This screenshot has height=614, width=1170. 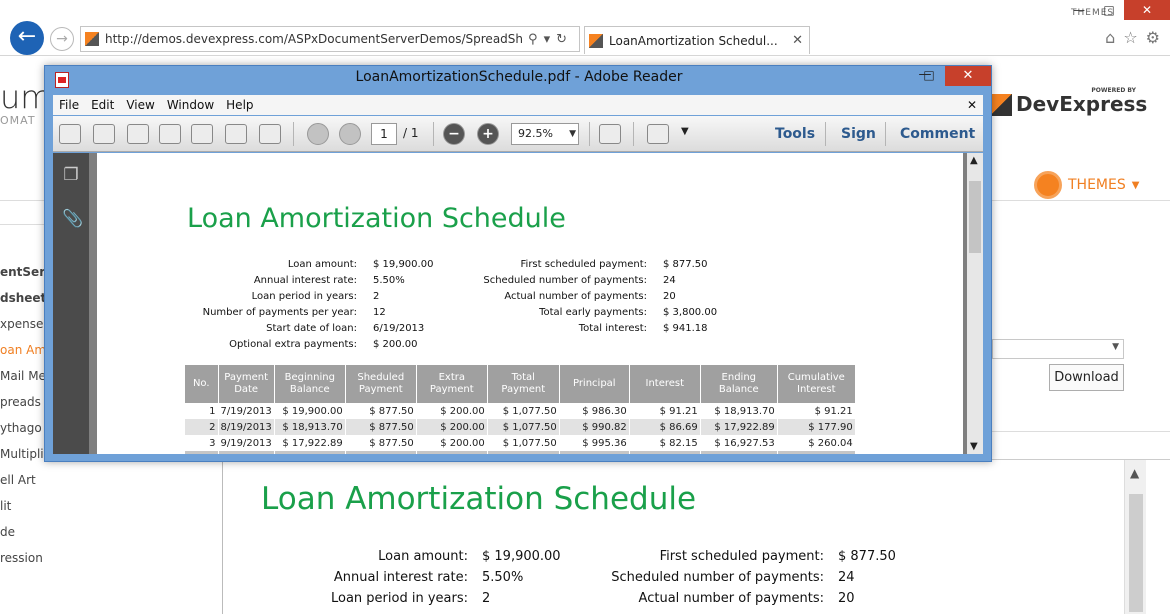 I want to click on menu-help: Help, so click(x=239, y=105).